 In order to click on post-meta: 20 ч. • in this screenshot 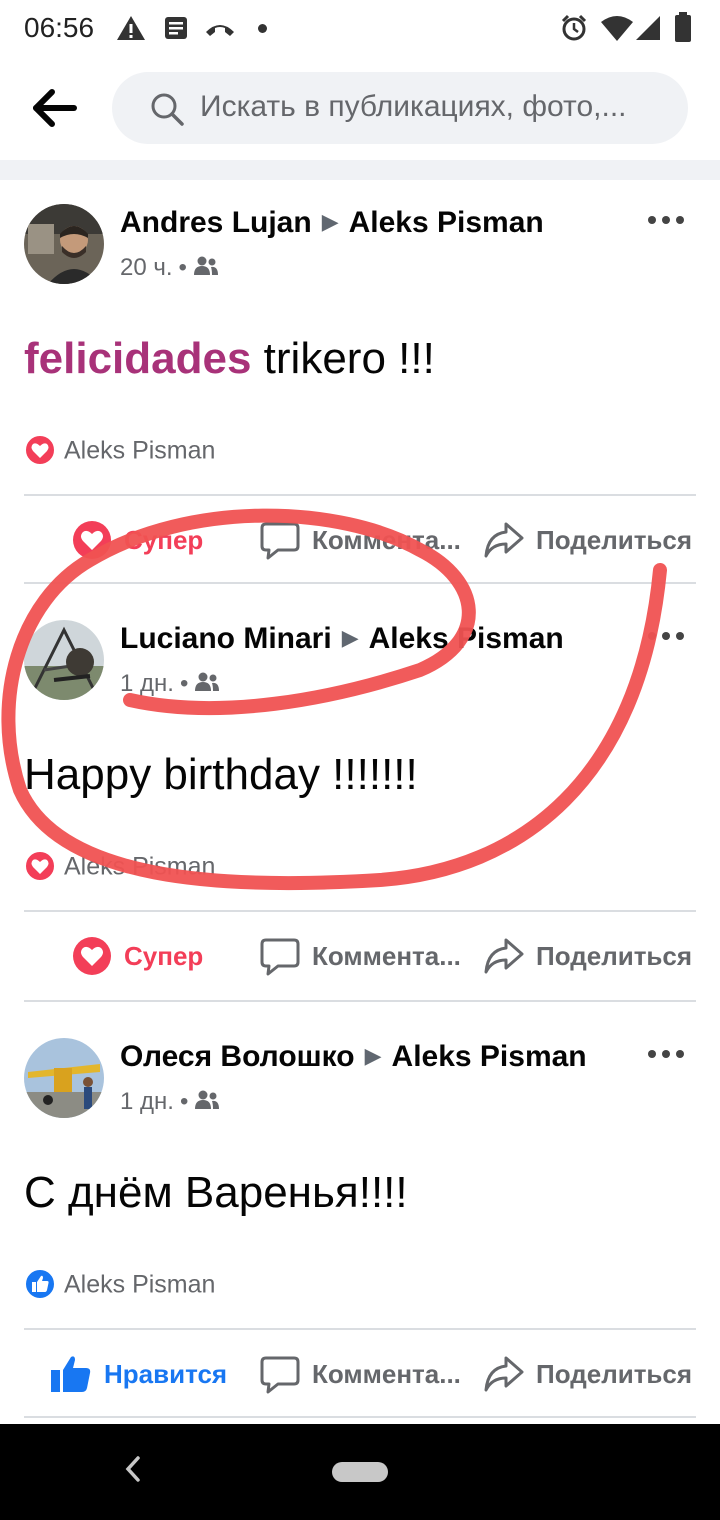, I will do `click(169, 268)`.